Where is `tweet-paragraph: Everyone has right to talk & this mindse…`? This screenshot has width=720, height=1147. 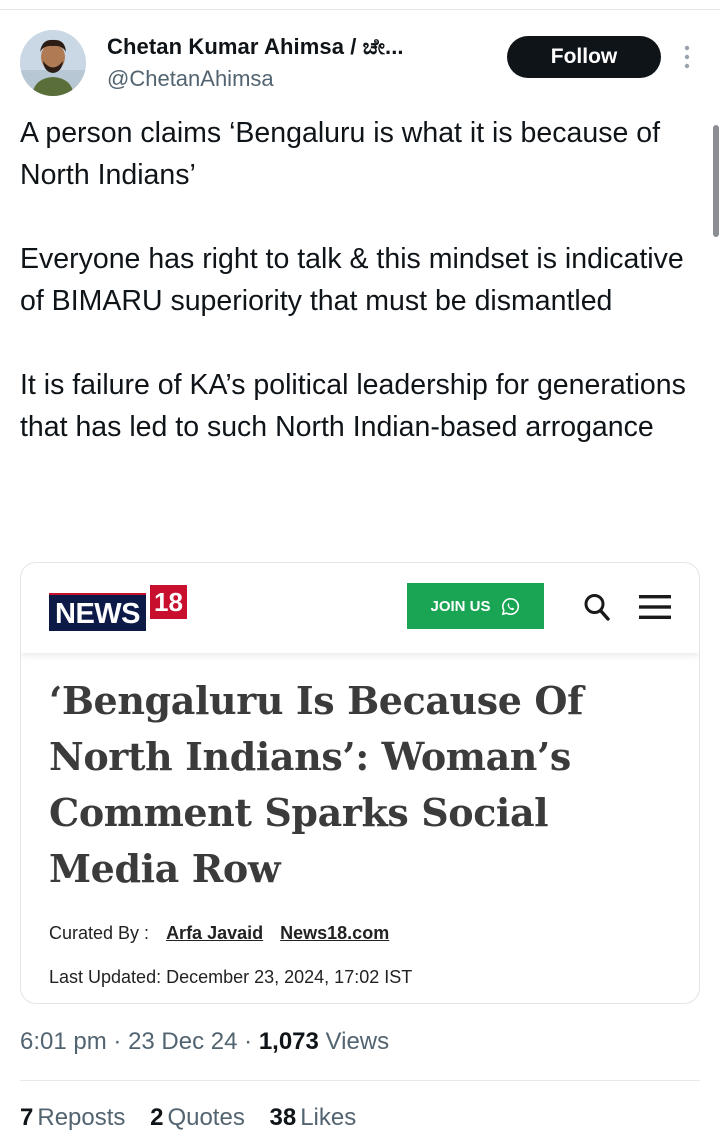
tweet-paragraph: Everyone has right to talk & this mindse… is located at coordinates (352, 280).